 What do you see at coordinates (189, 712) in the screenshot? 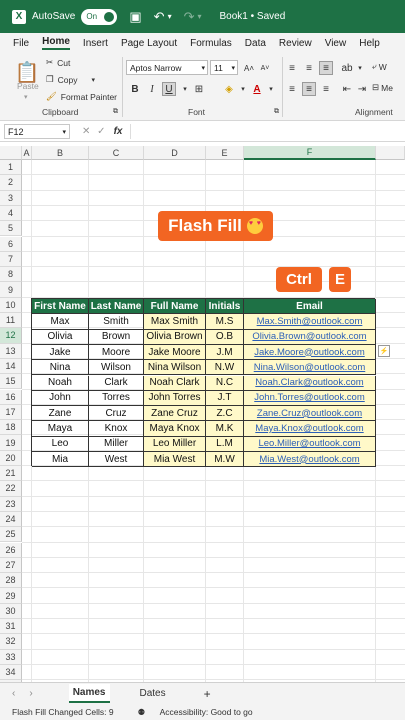
I see `accessibility-status: ⚉ Accessibility: Good to go` at bounding box center [189, 712].